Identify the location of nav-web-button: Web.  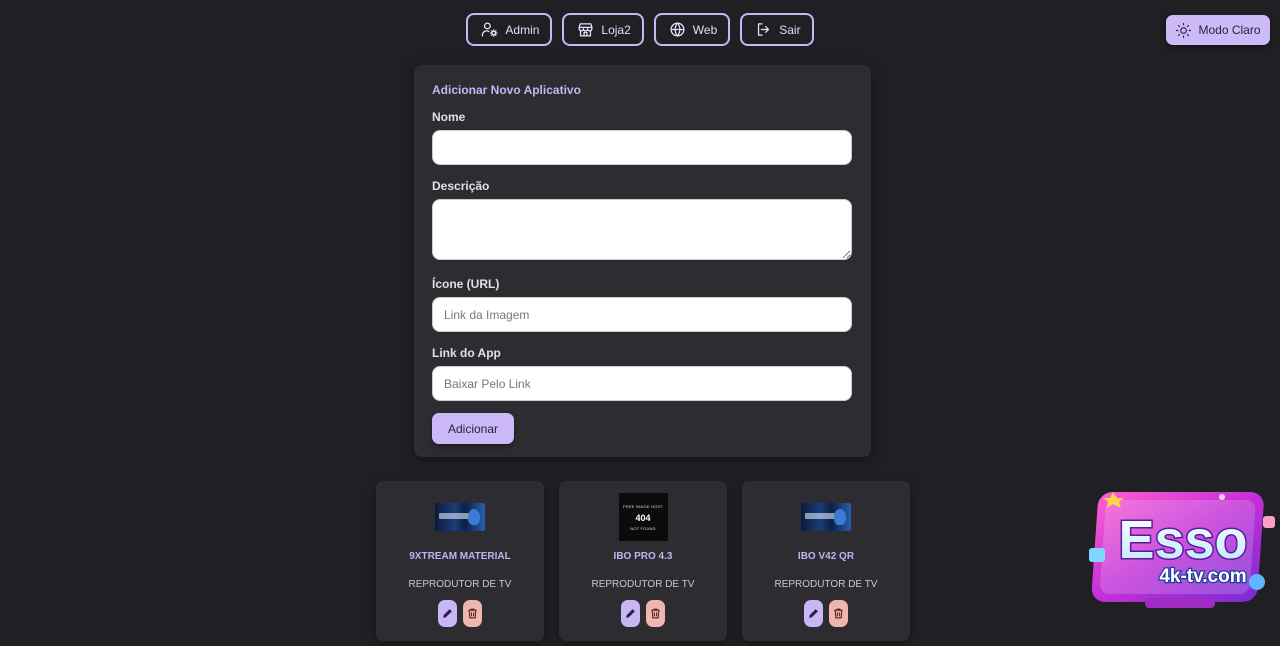
(692, 29).